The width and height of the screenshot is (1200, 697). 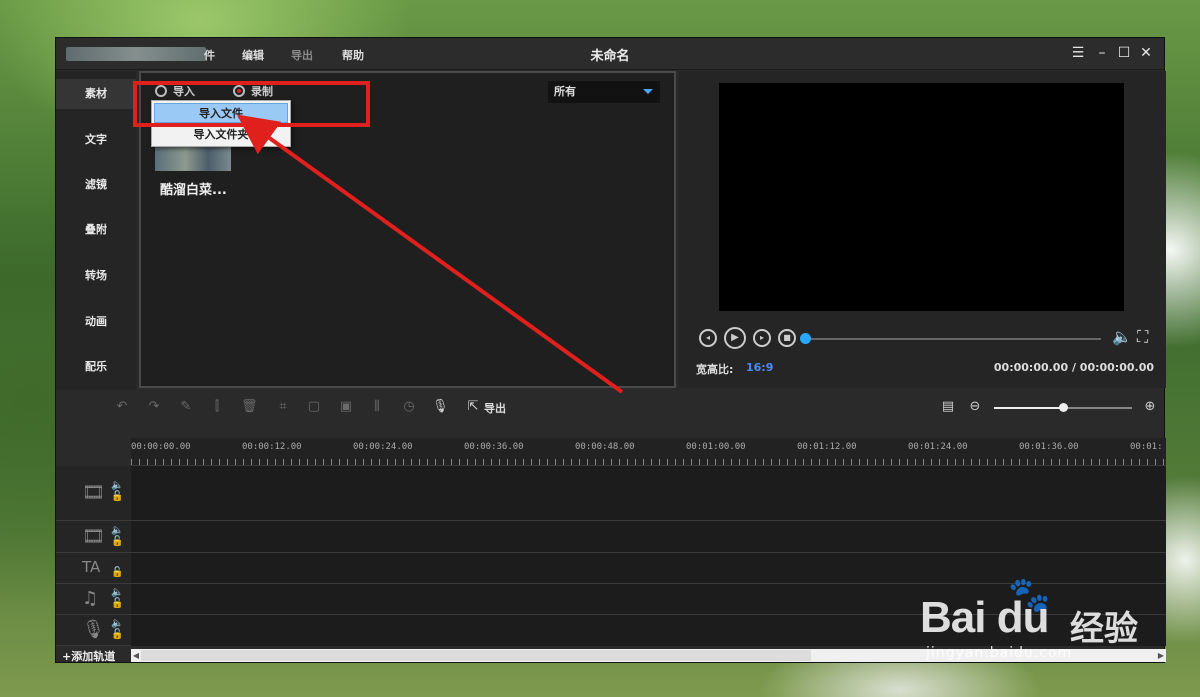 What do you see at coordinates (648, 462) in the screenshot?
I see `ruler-ticks` at bounding box center [648, 462].